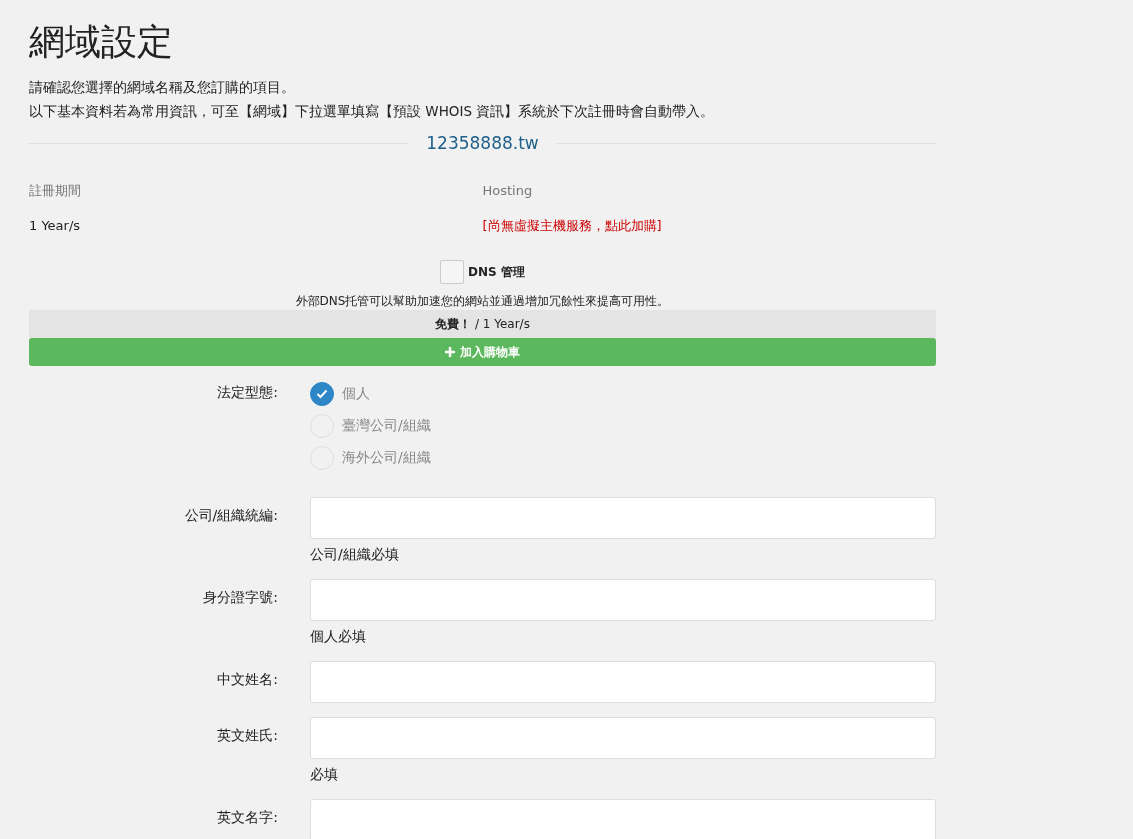 The image size is (1133, 839). I want to click on dns-description: 外部DNS托管可以幫助加速您的網站並通過增加冗餘性來提高可用性。, so click(482, 301).